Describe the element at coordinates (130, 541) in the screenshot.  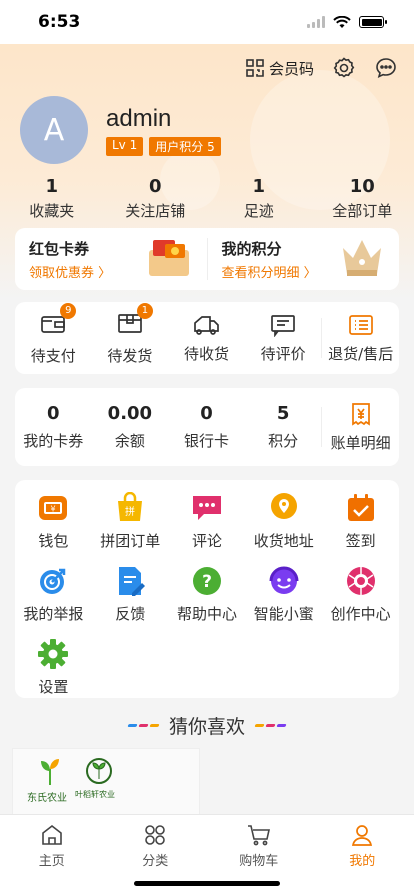
I see `service-label: 拼团订单` at that location.